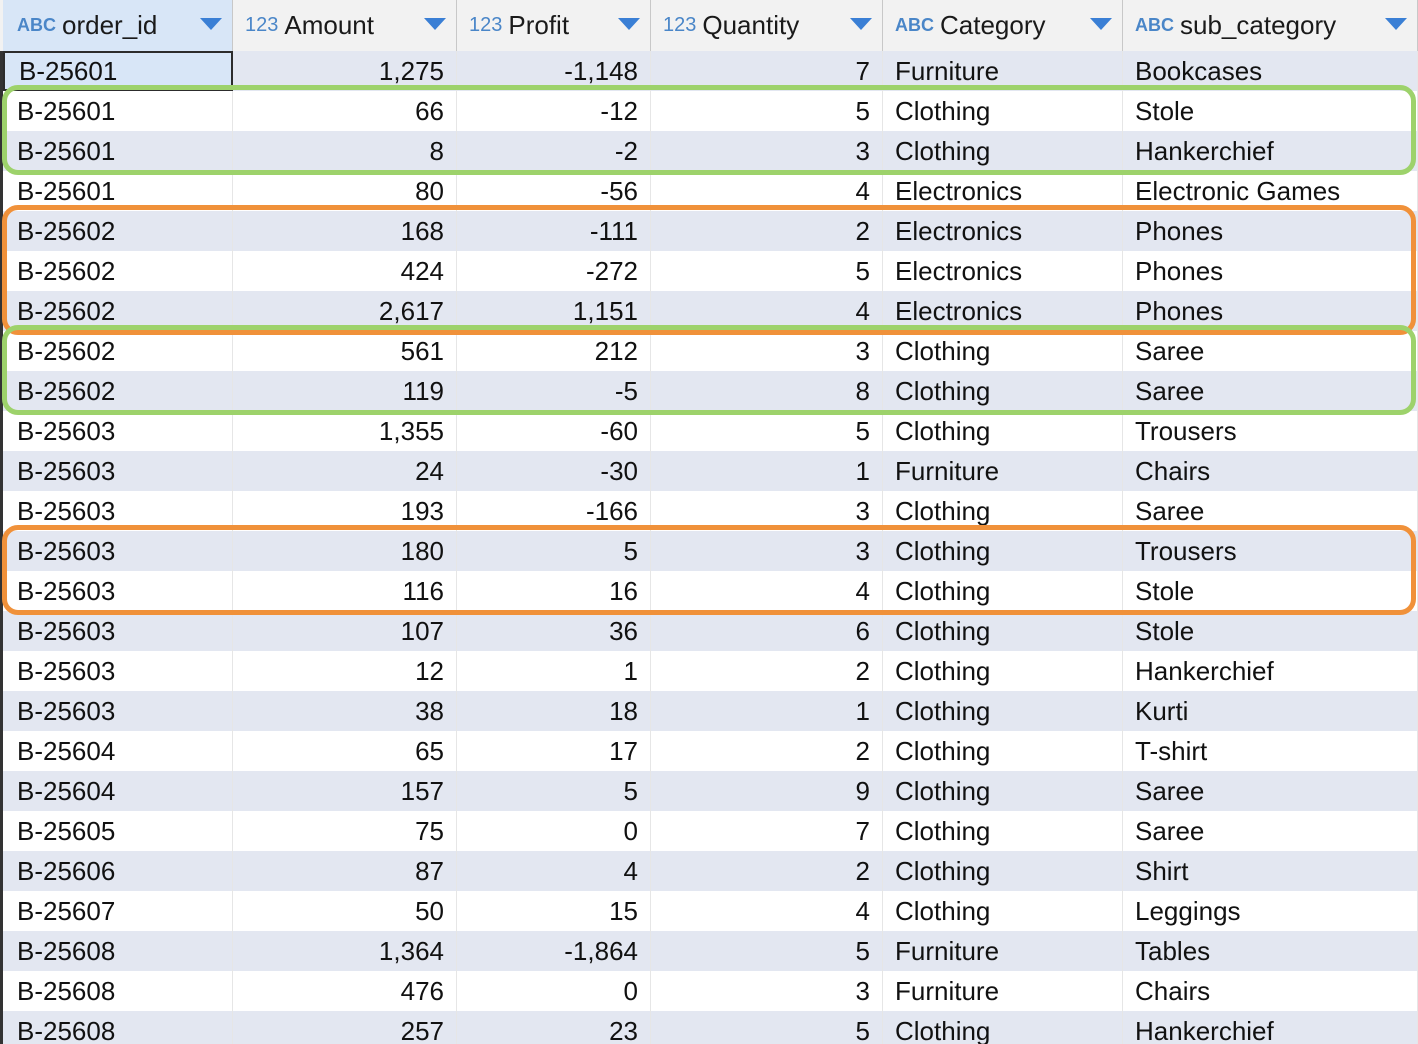  I want to click on cell-profit: 16, so click(554, 591).